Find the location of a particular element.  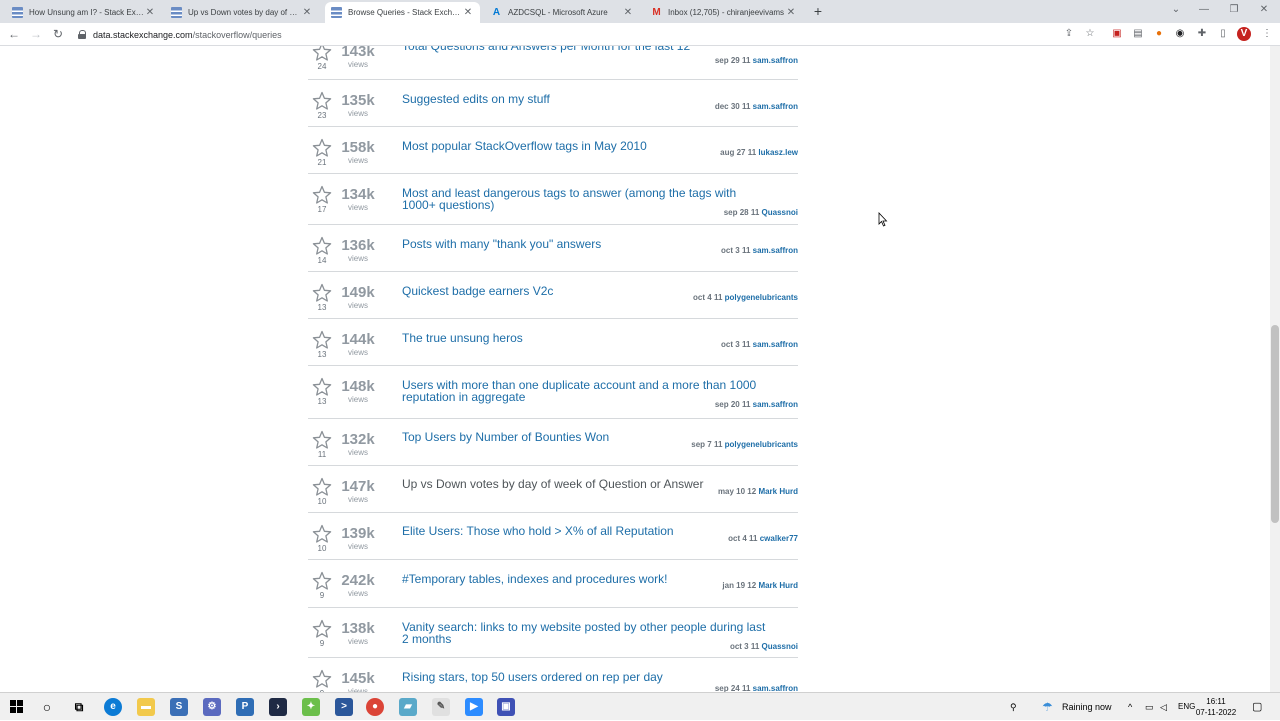

user-link: lukasz.lew is located at coordinates (778, 152).